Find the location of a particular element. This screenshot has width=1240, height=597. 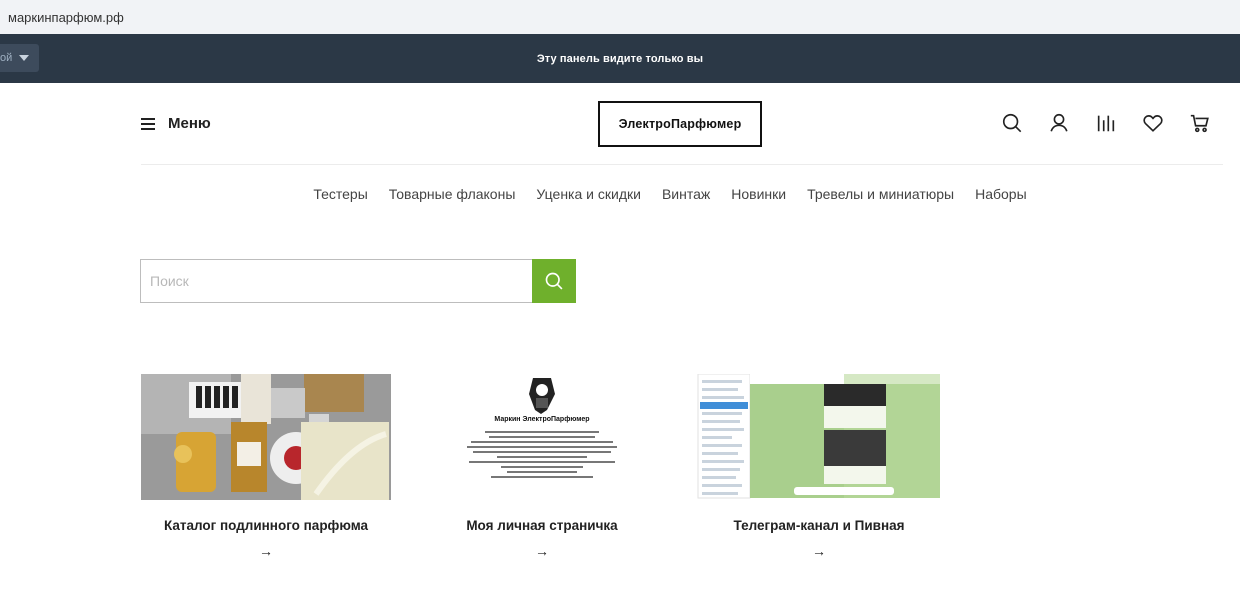

admin-panel-note: Эту панель видите только вы is located at coordinates (620, 58).